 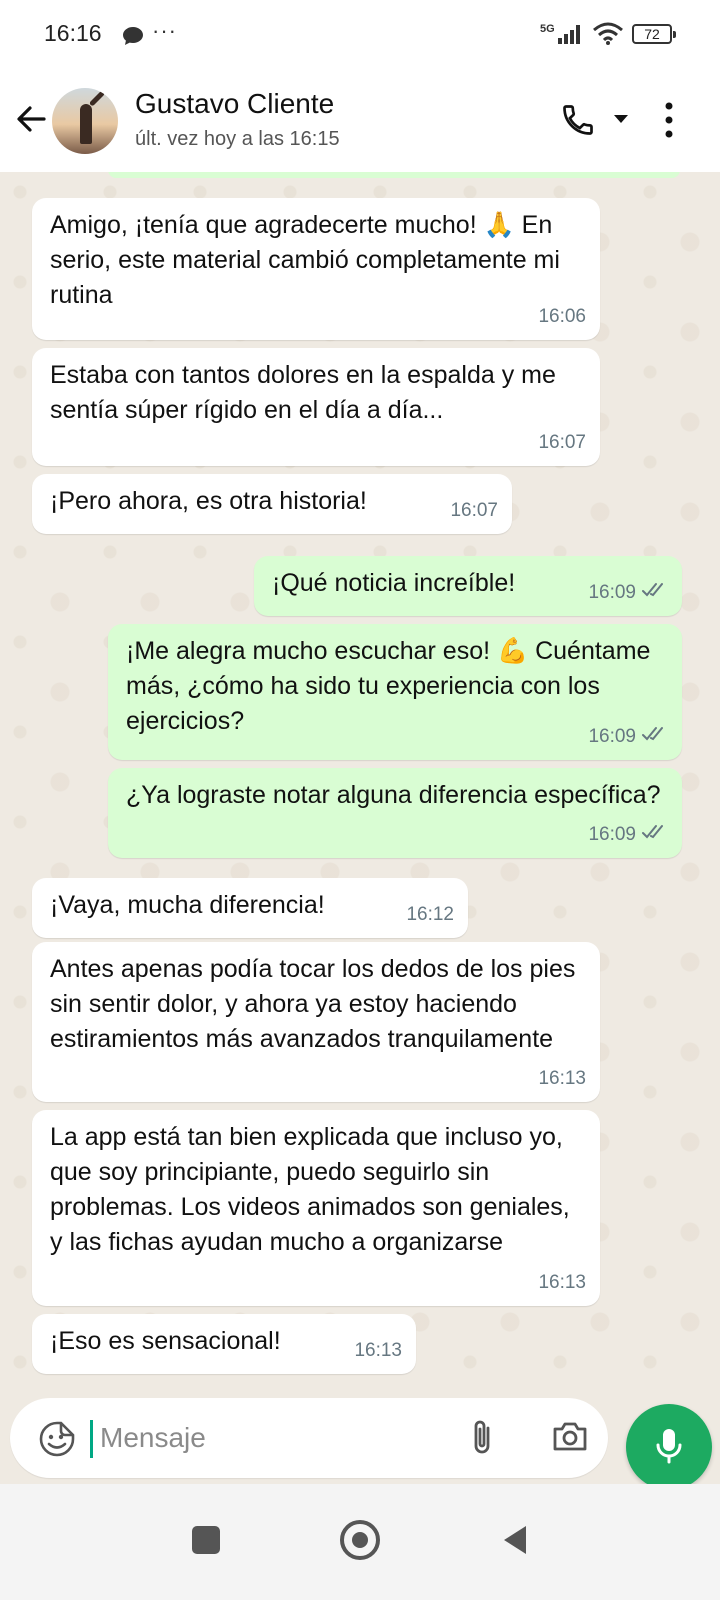 I want to click on signal-icon: 5G, so click(x=562, y=36).